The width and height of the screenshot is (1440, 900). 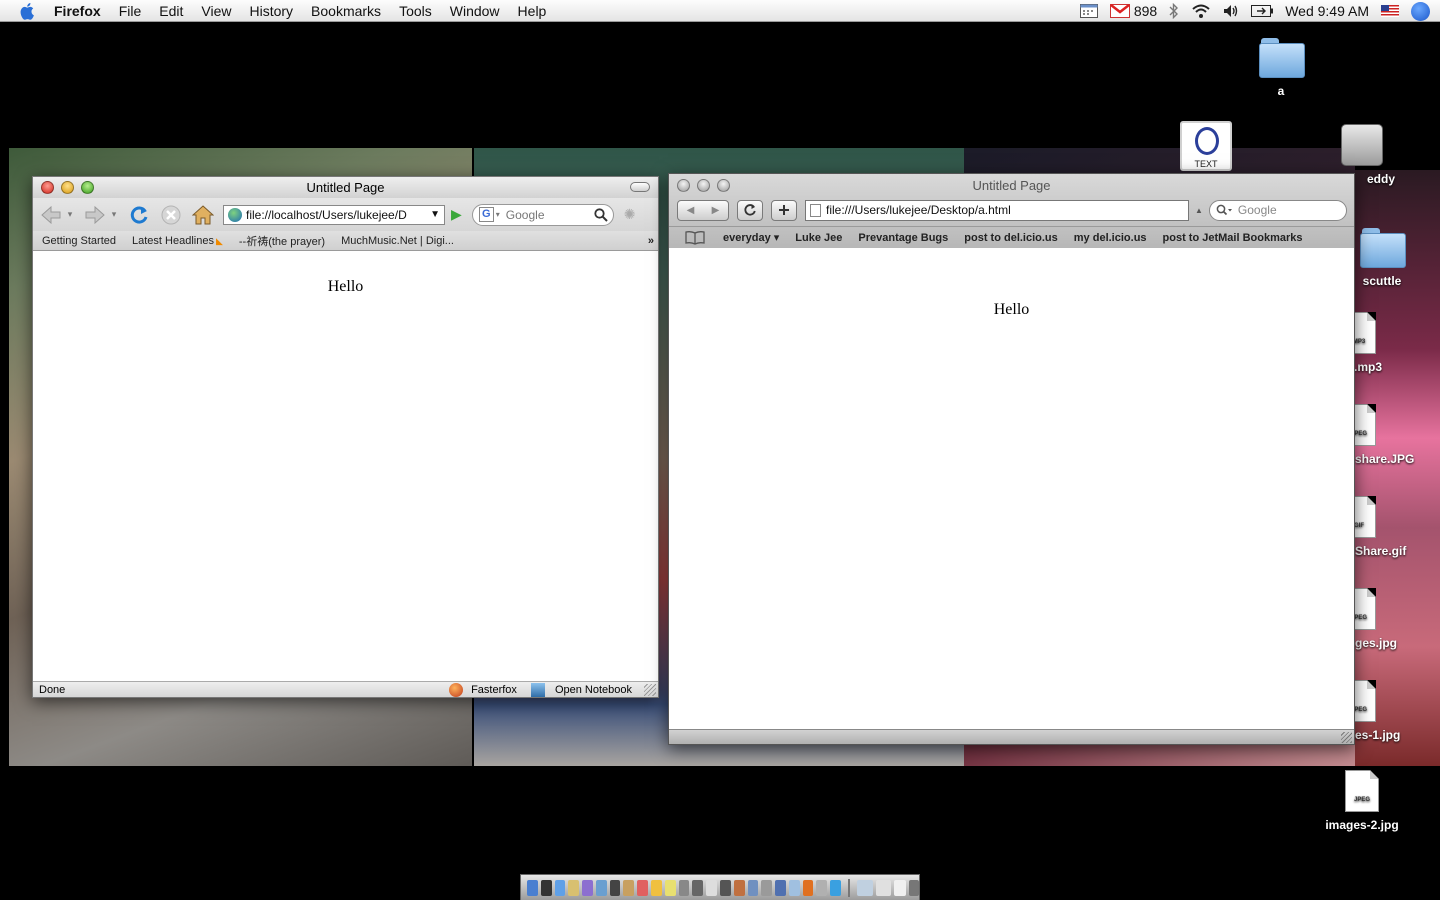 What do you see at coordinates (28, 11) in the screenshot?
I see `apple-menu-icon` at bounding box center [28, 11].